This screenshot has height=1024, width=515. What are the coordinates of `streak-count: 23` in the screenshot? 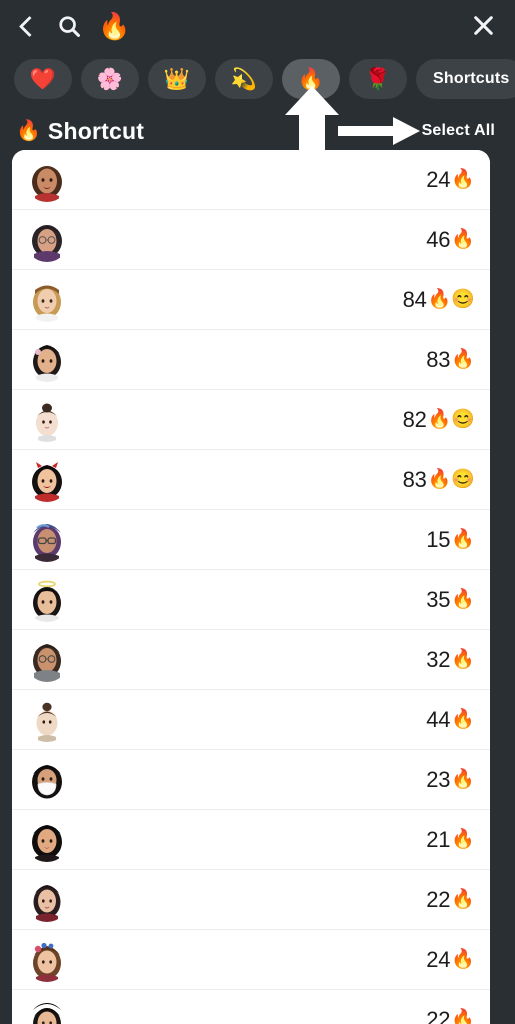 It's located at (438, 779).